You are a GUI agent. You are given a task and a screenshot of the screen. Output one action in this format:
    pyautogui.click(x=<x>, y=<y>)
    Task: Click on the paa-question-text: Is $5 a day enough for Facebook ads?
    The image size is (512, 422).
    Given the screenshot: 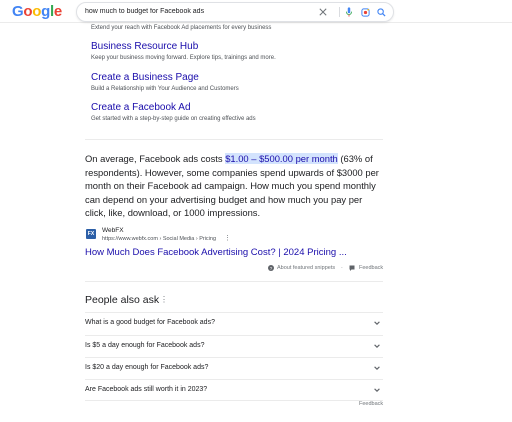 What is the action you would take?
    pyautogui.click(x=145, y=345)
    